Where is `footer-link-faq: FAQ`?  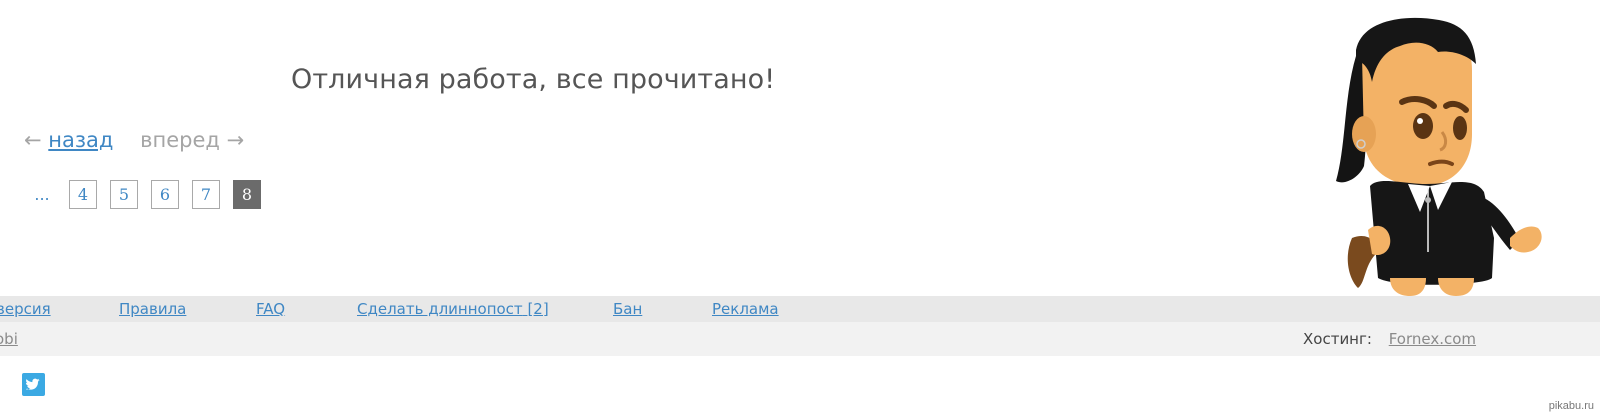 footer-link-faq: FAQ is located at coordinates (270, 309).